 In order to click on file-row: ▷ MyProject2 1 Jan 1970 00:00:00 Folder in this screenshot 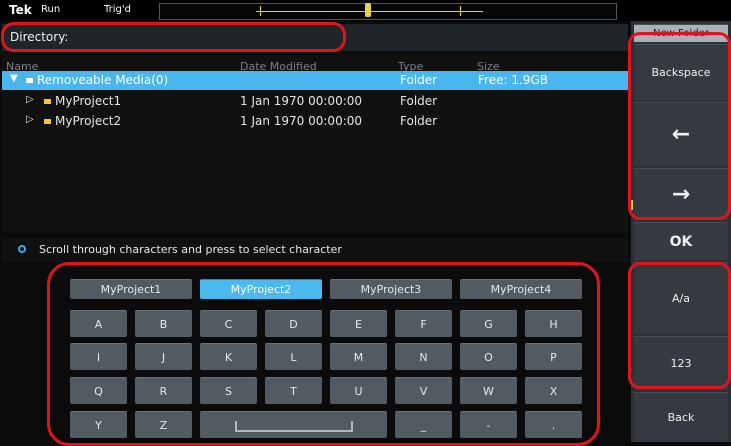, I will do `click(315, 121)`.